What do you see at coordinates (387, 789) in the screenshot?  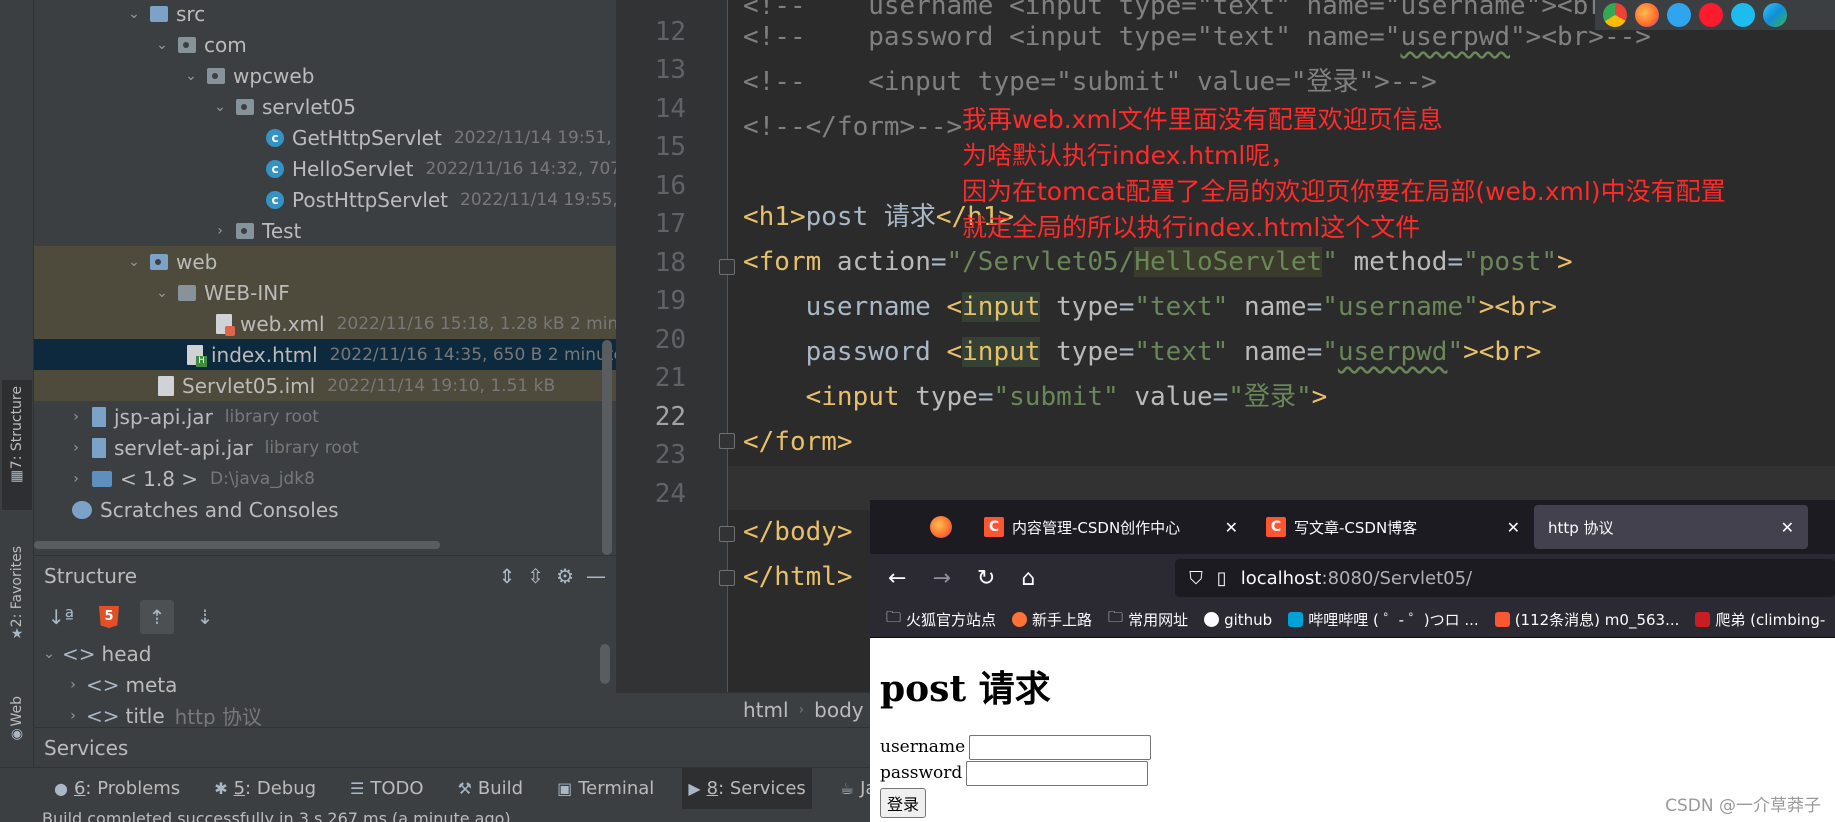 I see `tab-todo: ☰ TODO` at bounding box center [387, 789].